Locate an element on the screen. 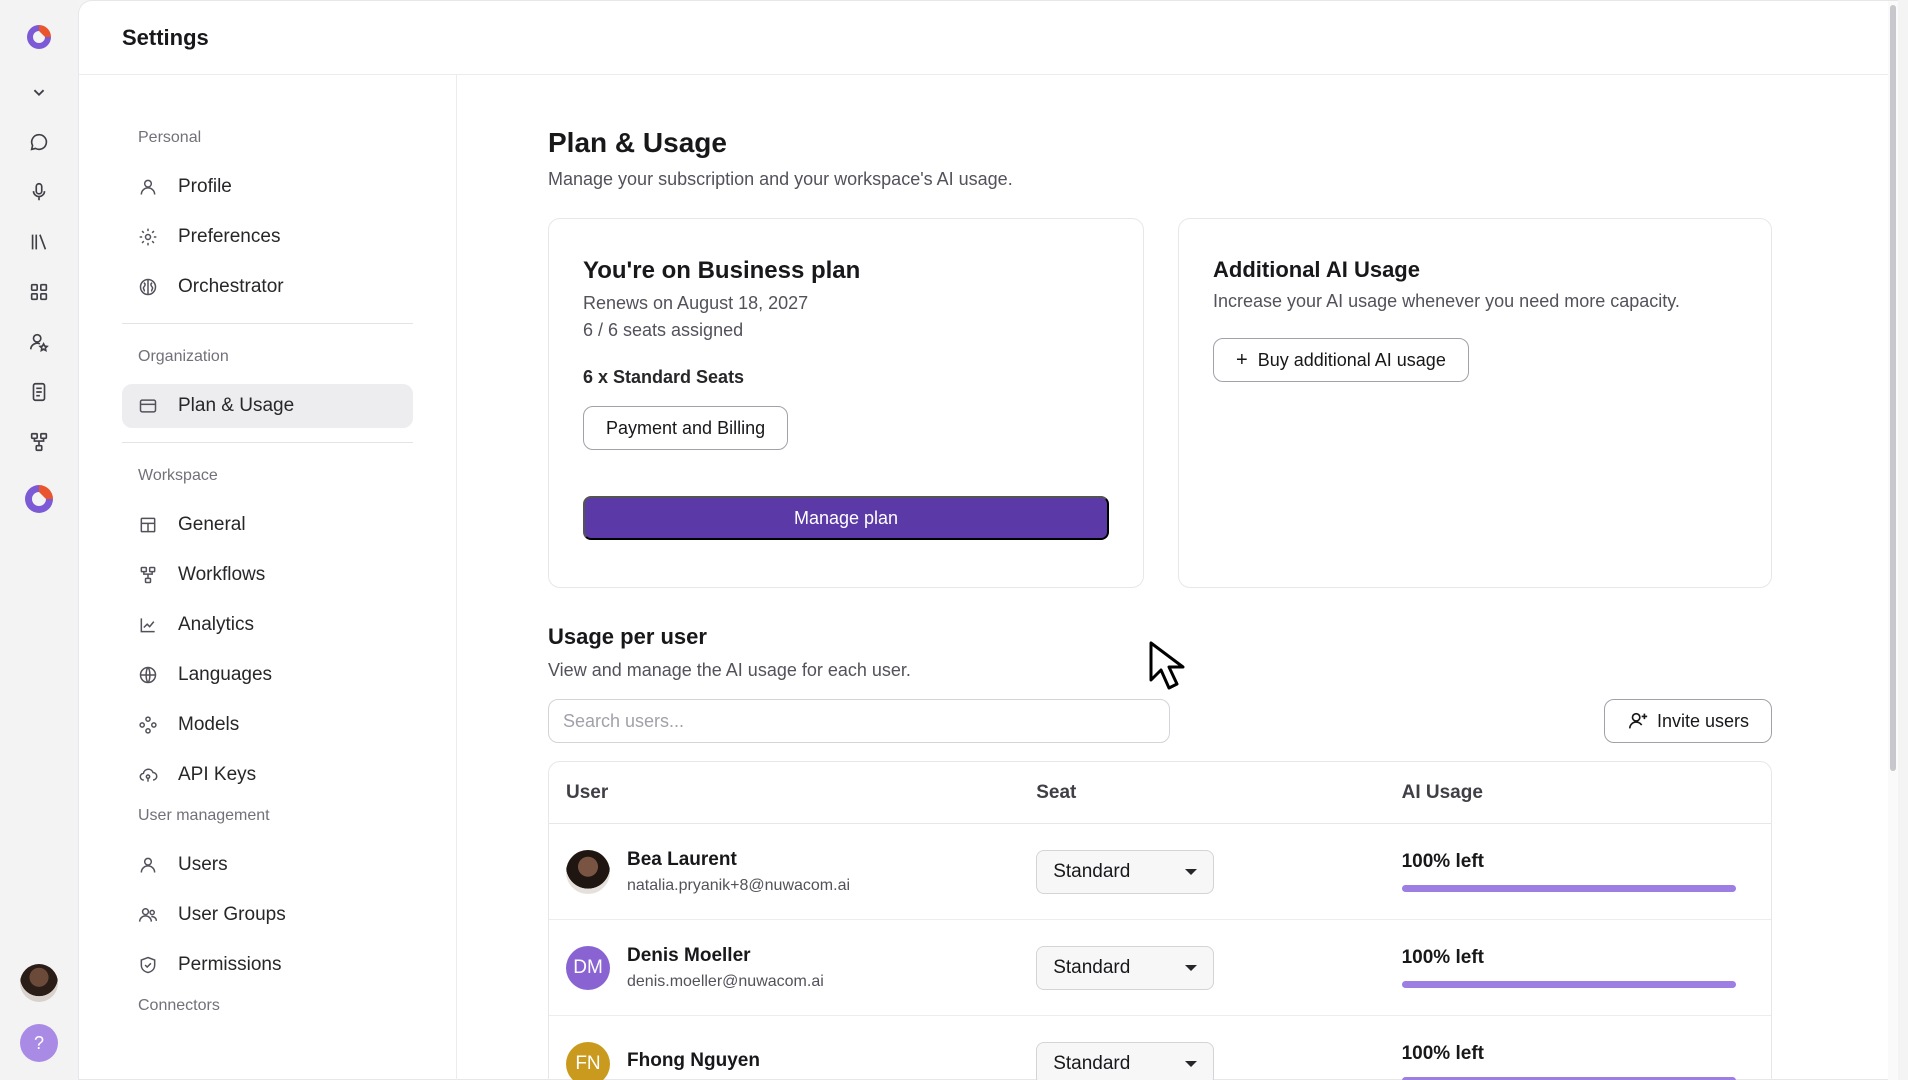 The height and width of the screenshot is (1080, 1908). nav-item-languages: Languages is located at coordinates (267, 675).